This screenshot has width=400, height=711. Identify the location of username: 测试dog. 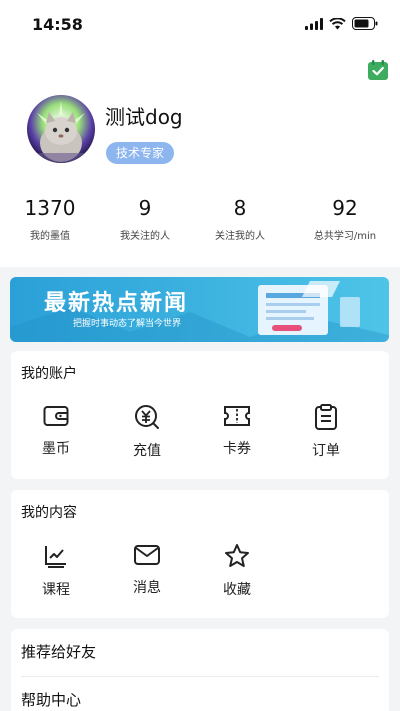
(144, 117).